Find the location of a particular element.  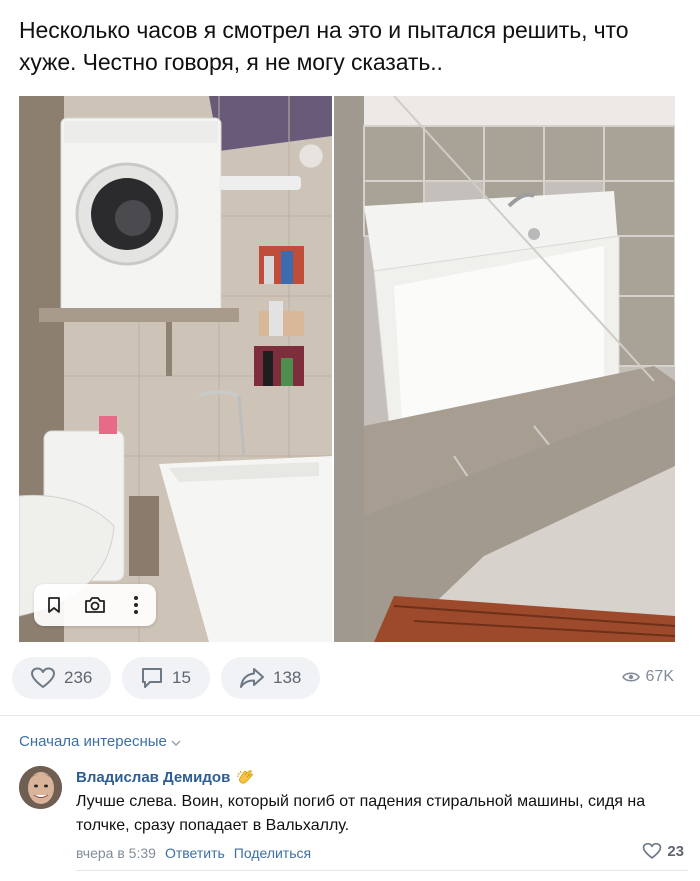

comment-button: 15 is located at coordinates (166, 678).